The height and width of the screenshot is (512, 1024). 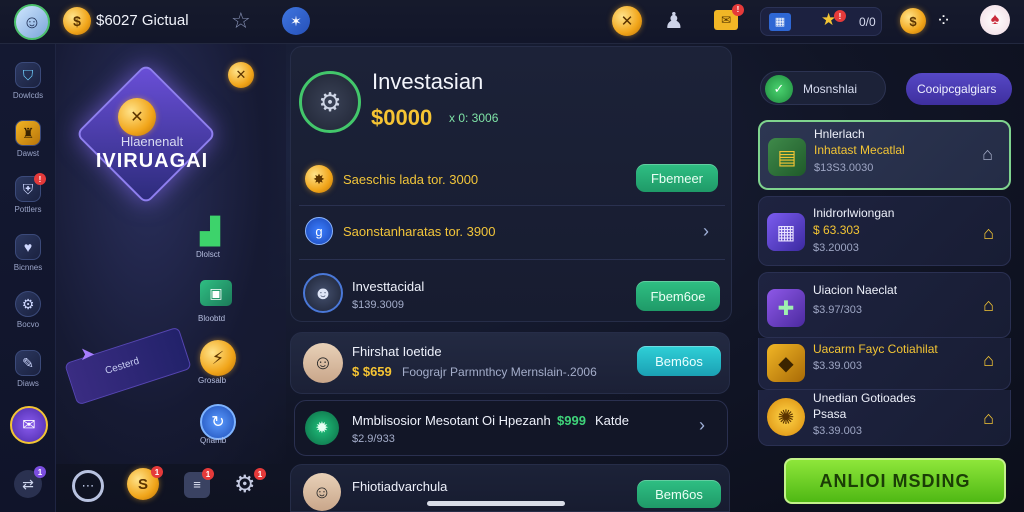 What do you see at coordinates (28, 193) in the screenshot?
I see `sidebar-item-3: ⛨ ! Pottlers` at bounding box center [28, 193].